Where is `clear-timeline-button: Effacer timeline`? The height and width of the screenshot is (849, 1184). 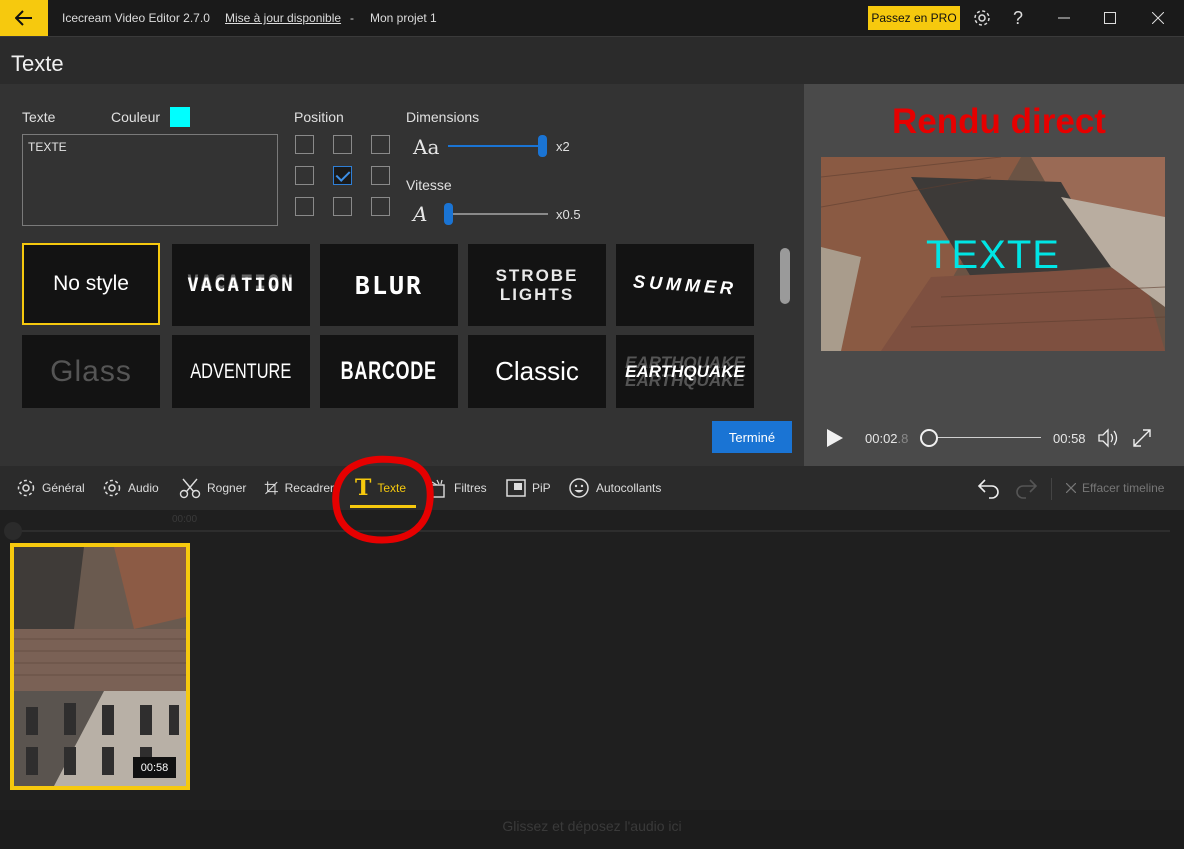 clear-timeline-button: Effacer timeline is located at coordinates (1115, 488).